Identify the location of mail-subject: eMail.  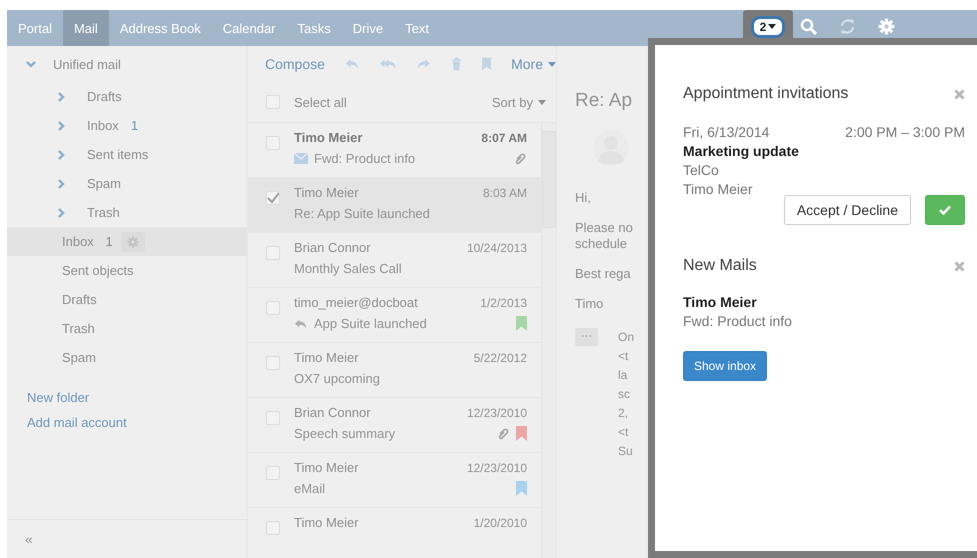
(310, 488).